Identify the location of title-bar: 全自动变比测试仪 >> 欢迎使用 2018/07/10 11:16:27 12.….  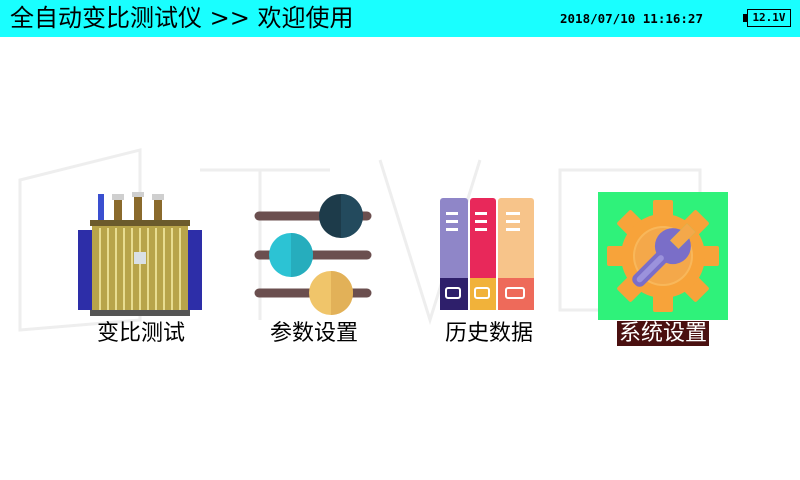
(400, 18).